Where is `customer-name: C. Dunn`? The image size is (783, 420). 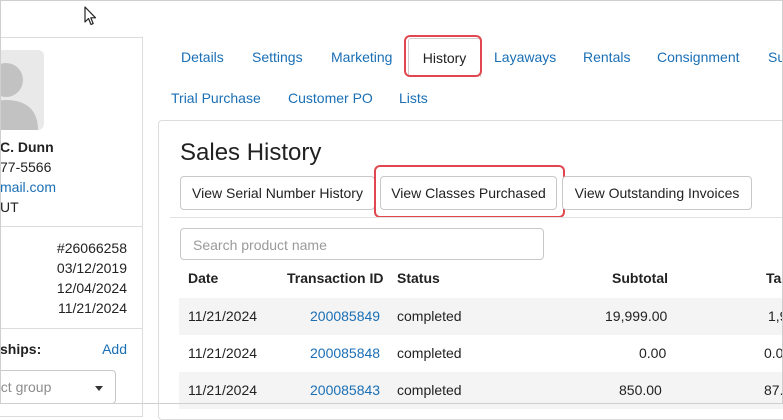
customer-name: C. Dunn is located at coordinates (27, 147).